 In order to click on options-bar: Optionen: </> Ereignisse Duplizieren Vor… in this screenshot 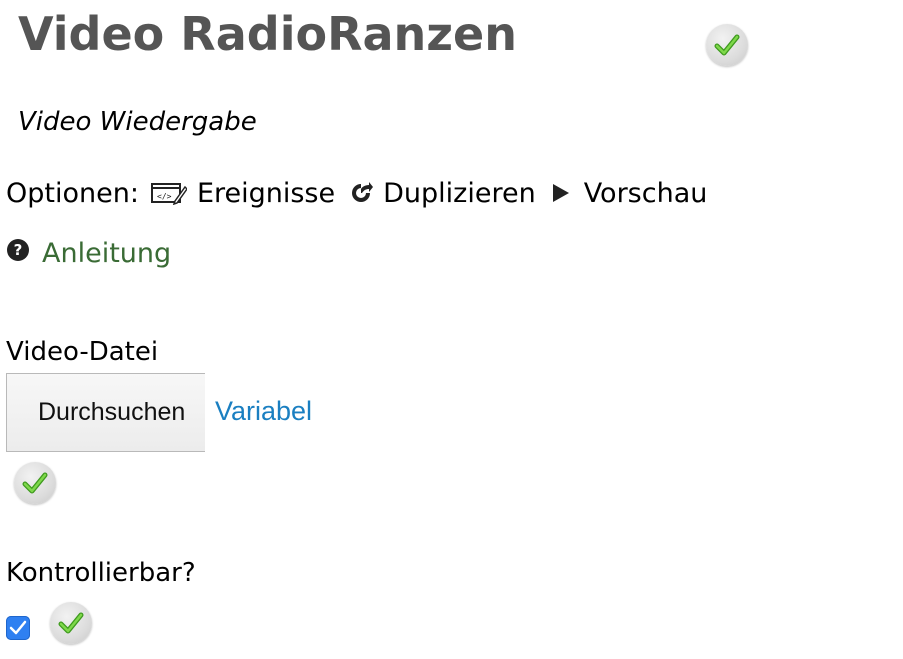, I will do `click(356, 193)`.